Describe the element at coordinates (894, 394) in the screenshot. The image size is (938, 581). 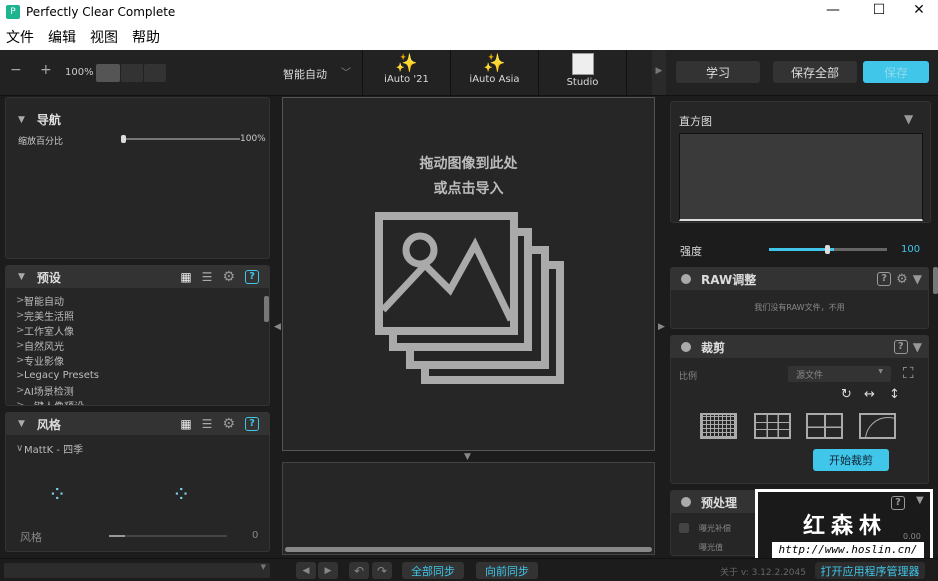
I see `flip-vertical-icon: ↕` at that location.